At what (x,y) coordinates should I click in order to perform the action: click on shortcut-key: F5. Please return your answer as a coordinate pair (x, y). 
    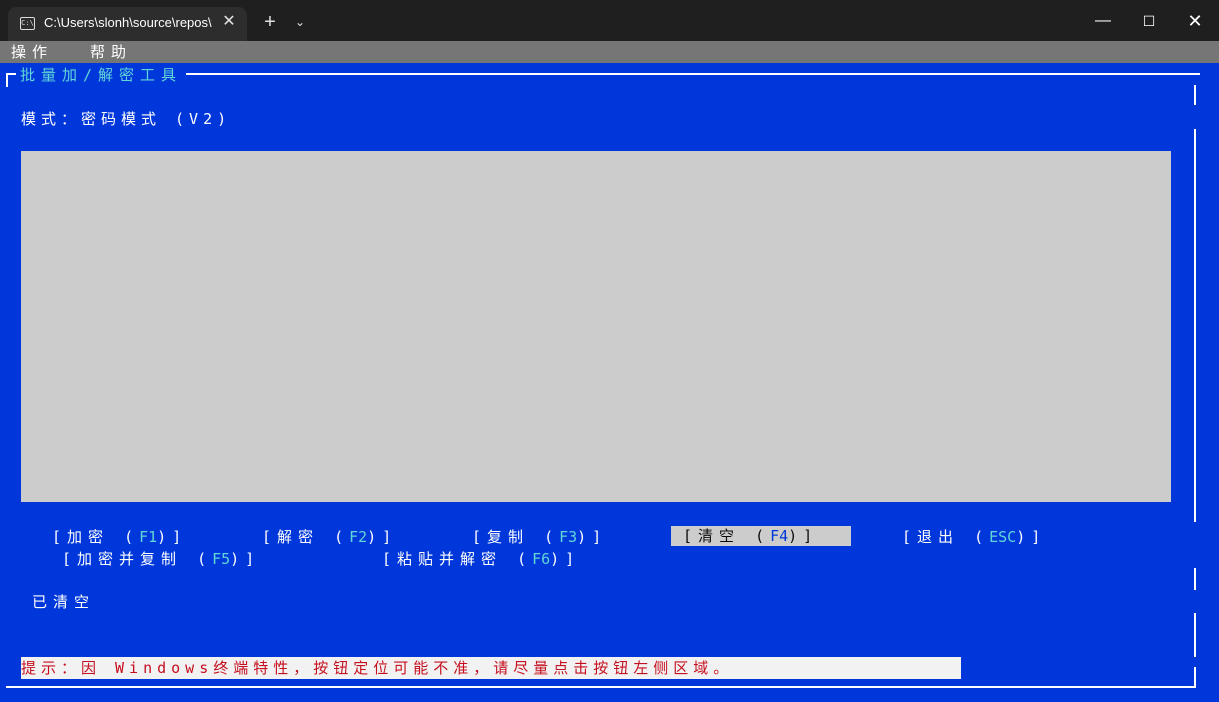
    Looking at the image, I should click on (221, 559).